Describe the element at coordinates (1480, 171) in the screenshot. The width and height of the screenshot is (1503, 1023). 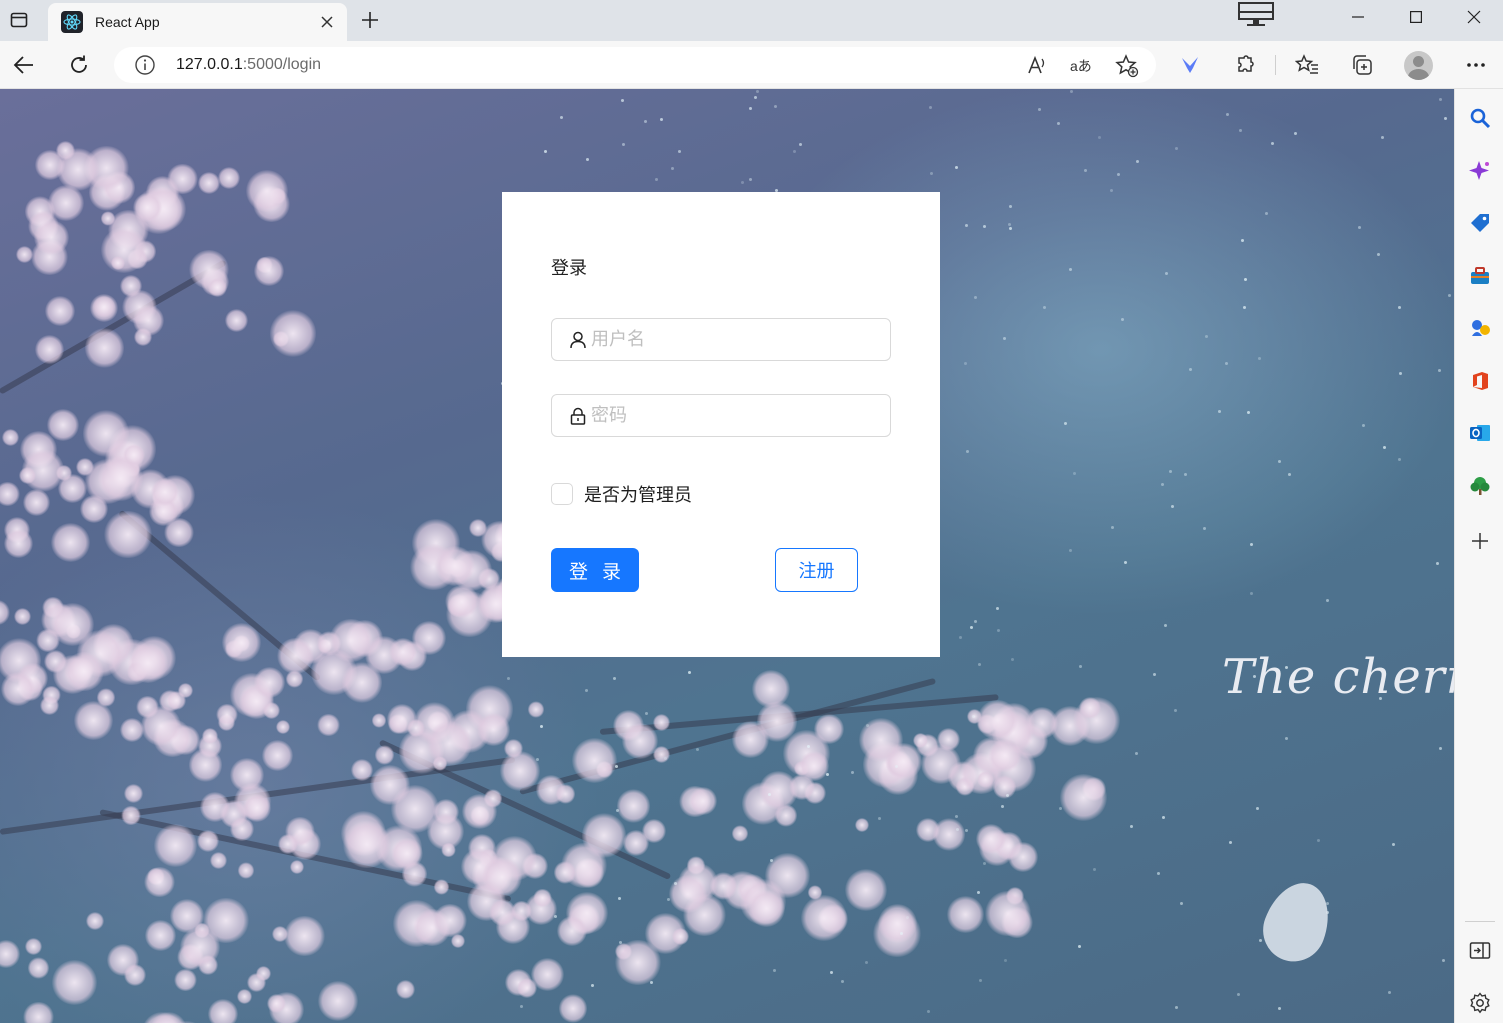
I see `copilot-sparkle-icon` at that location.